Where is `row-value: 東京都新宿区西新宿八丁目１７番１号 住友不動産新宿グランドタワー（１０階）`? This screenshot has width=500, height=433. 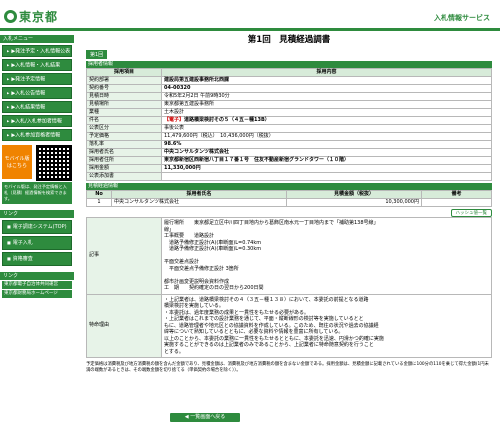 row-value: 東京都新宿区西新宿八丁目１７番１号 住友不動産新宿グランドタワー（１０階） is located at coordinates (326, 160).